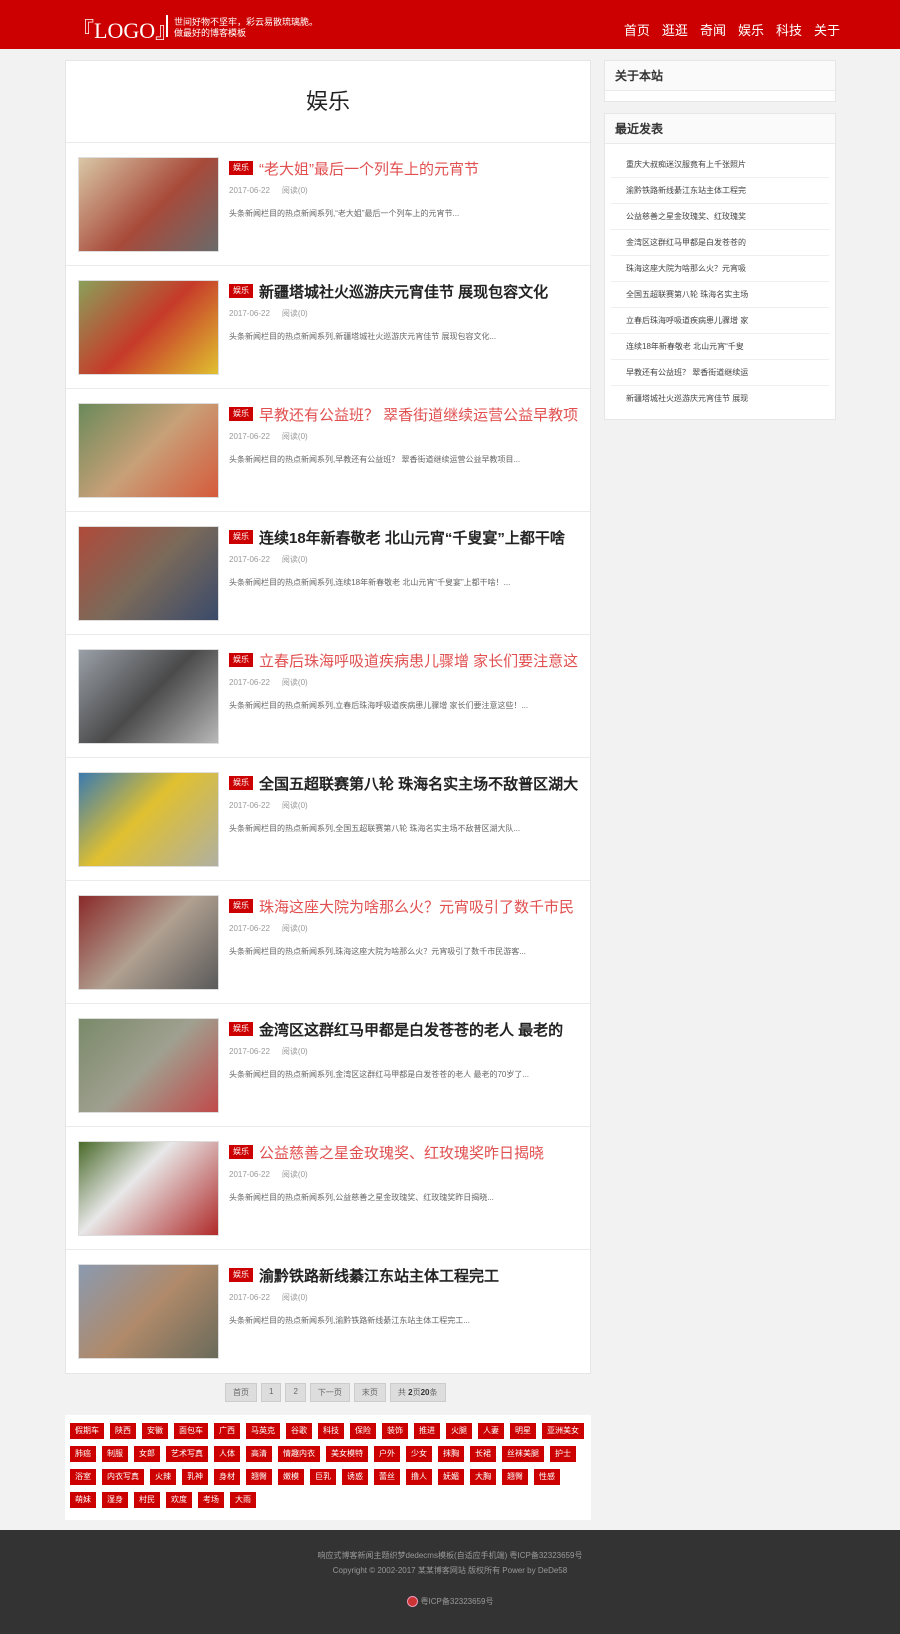 Image resolution: width=900 pixels, height=1634 pixels. What do you see at coordinates (419, 1477) in the screenshot?
I see `tag-link: 撸人` at bounding box center [419, 1477].